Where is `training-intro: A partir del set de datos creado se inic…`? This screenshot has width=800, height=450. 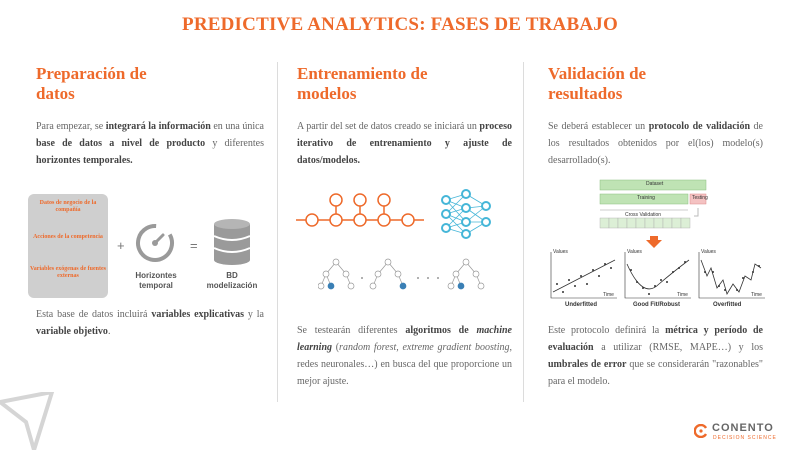
training-intro: A partir del set de datos creado se inic… is located at coordinates (404, 143).